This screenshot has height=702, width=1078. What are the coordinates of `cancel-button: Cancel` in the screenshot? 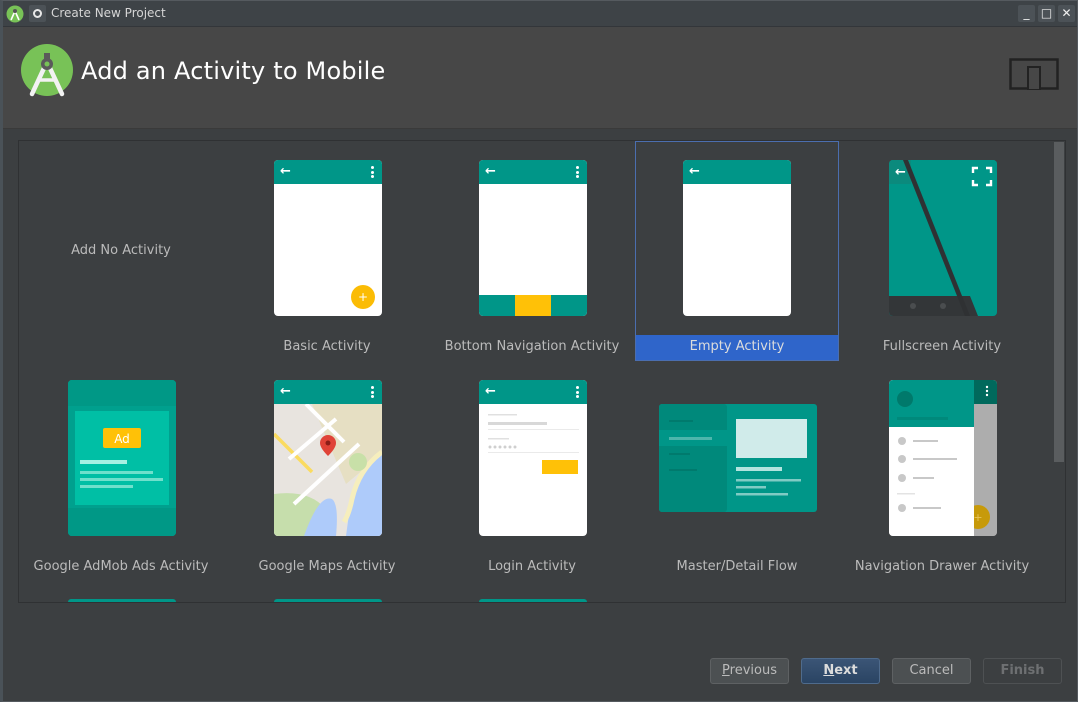 It's located at (931, 671).